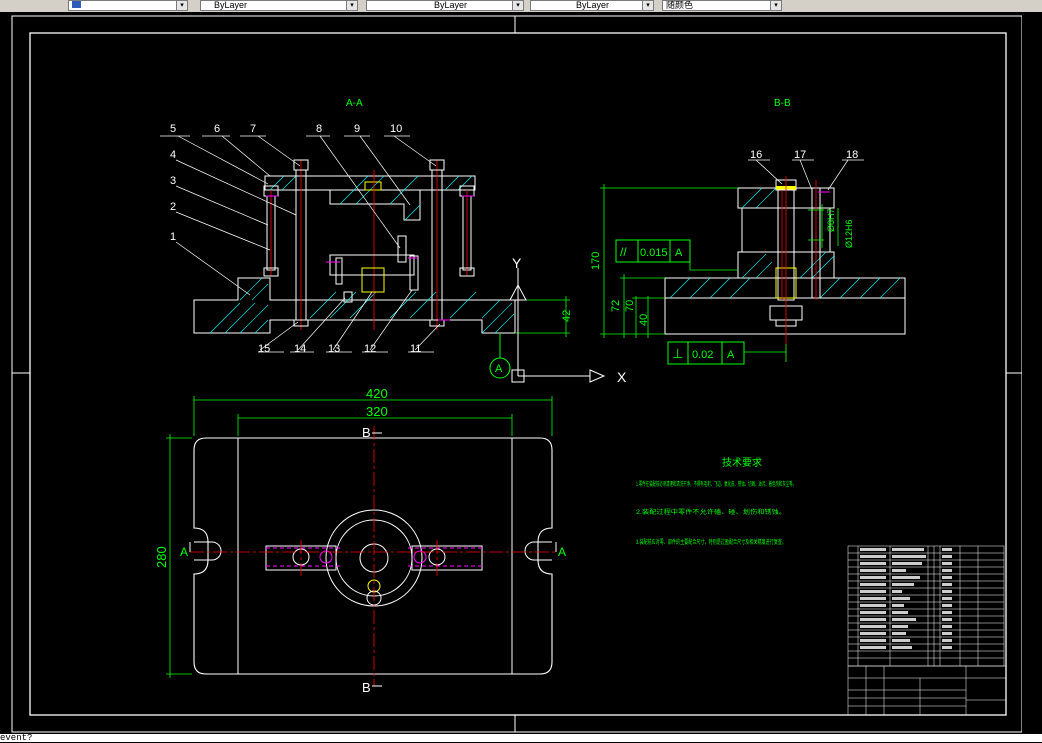 This screenshot has height=743, width=1042. Describe the element at coordinates (415, 349) in the screenshot. I see `part-number-11: 11` at that location.